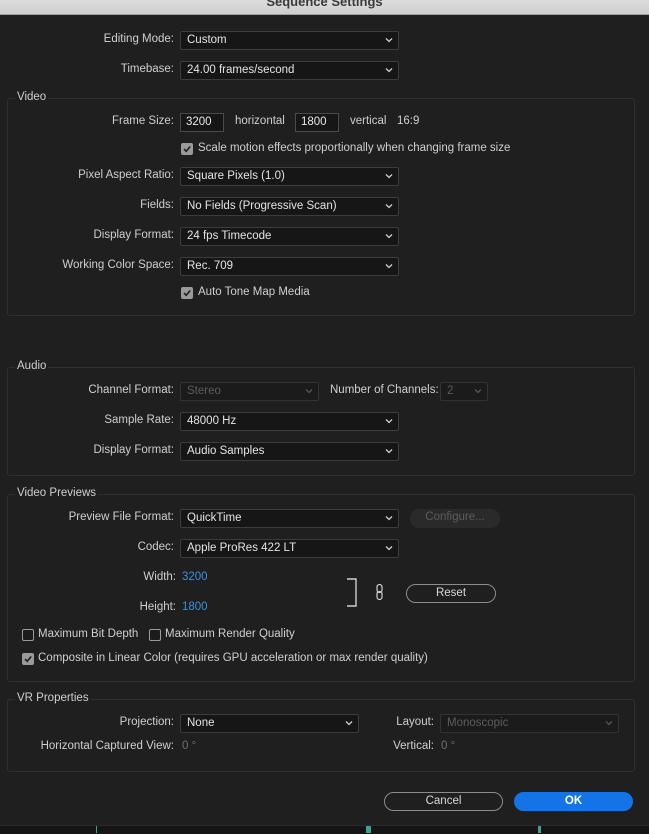 Image resolution: width=649 pixels, height=834 pixels. Describe the element at coordinates (32, 366) in the screenshot. I see `audio-section-title: Audio` at that location.